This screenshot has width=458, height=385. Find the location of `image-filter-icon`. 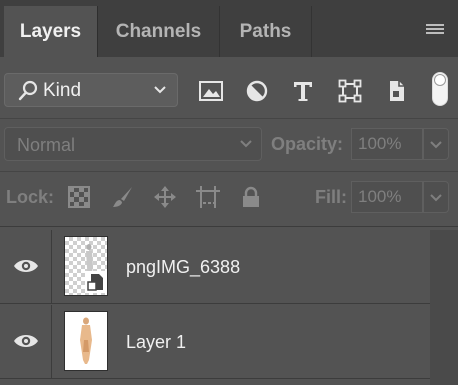

image-filter-icon is located at coordinates (211, 91).